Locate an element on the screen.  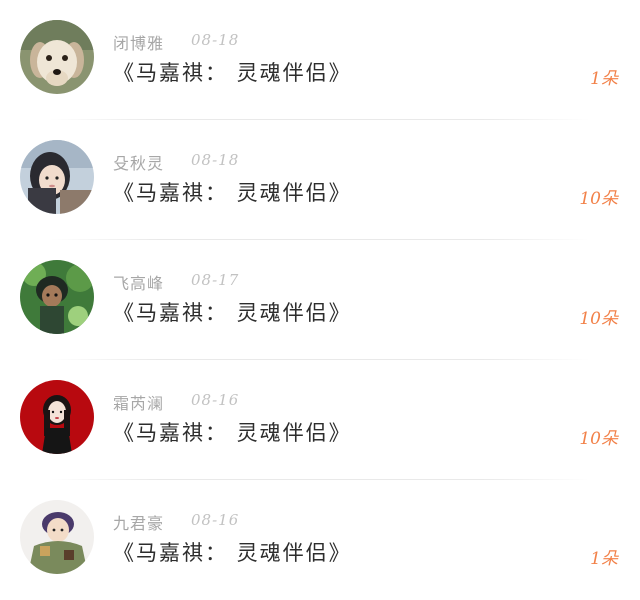
anime-forest-avatar-icon is located at coordinates (57, 297).